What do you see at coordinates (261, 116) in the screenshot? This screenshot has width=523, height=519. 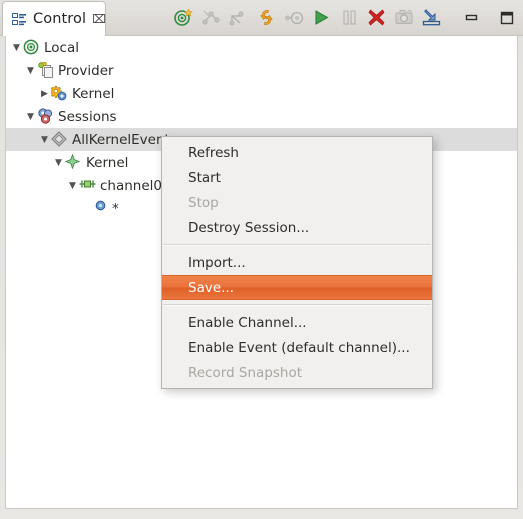 I see `tree-row: ▼ Sessions` at bounding box center [261, 116].